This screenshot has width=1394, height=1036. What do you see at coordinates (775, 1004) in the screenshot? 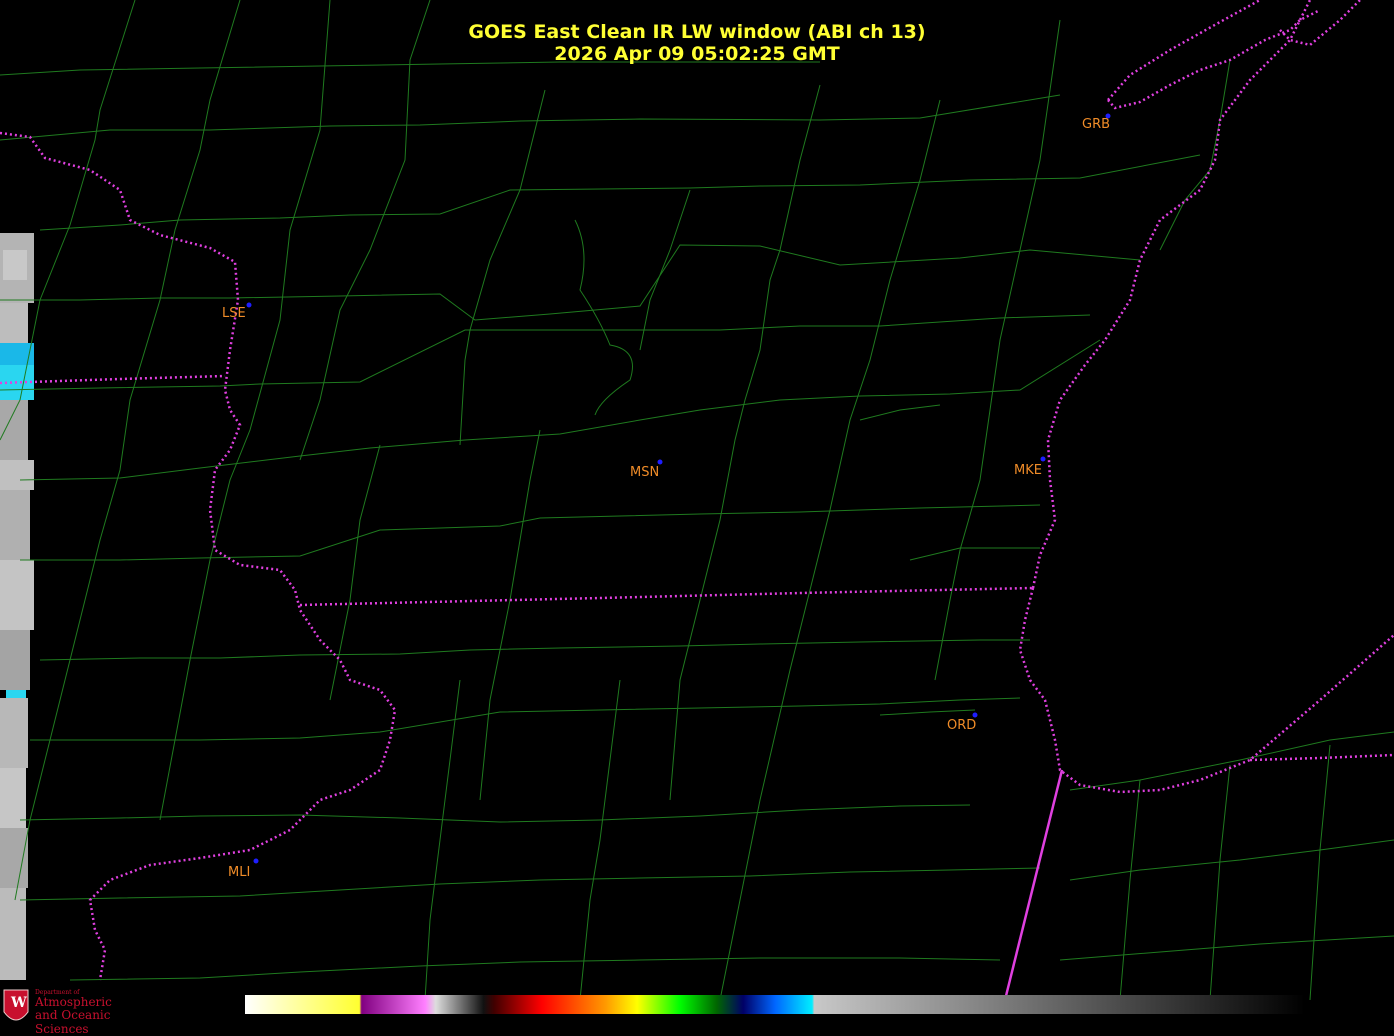
I see `color-bar` at bounding box center [775, 1004].